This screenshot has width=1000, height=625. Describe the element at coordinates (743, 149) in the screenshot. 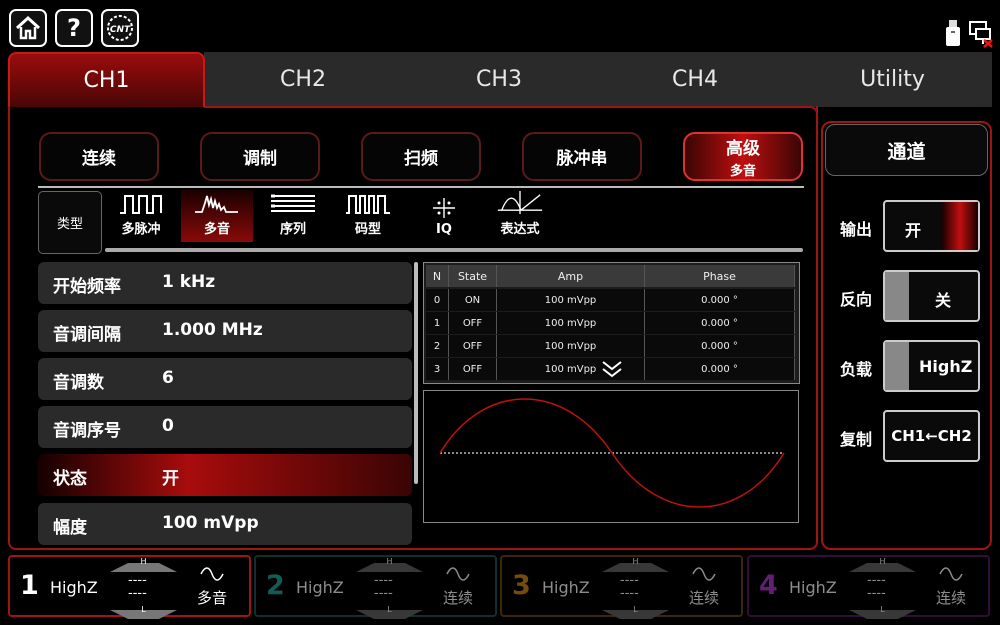

I see `mode-label: 高级` at that location.